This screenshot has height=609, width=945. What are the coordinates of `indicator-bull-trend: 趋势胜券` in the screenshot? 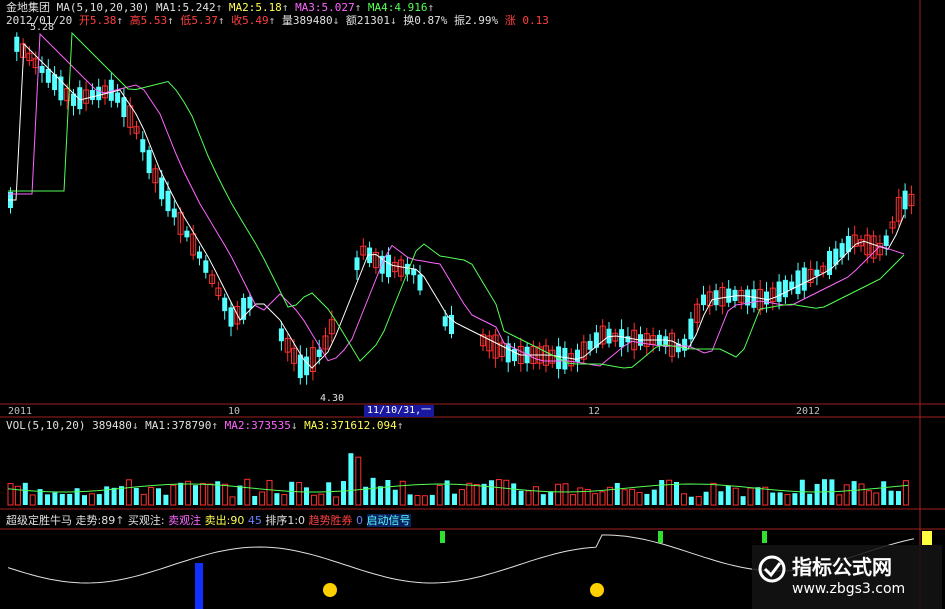 It's located at (330, 520).